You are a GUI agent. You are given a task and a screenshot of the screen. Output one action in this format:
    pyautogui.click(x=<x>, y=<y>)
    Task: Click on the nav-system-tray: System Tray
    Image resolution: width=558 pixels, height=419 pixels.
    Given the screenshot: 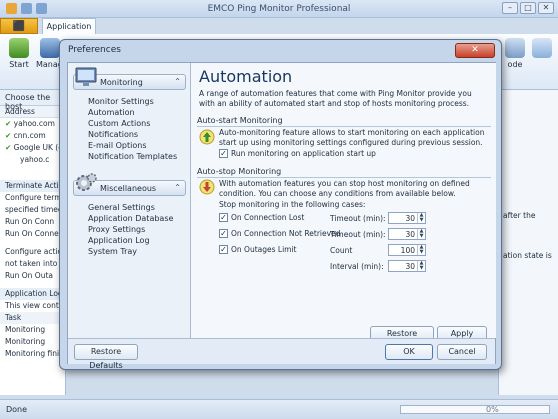 What is the action you would take?
    pyautogui.click(x=112, y=251)
    